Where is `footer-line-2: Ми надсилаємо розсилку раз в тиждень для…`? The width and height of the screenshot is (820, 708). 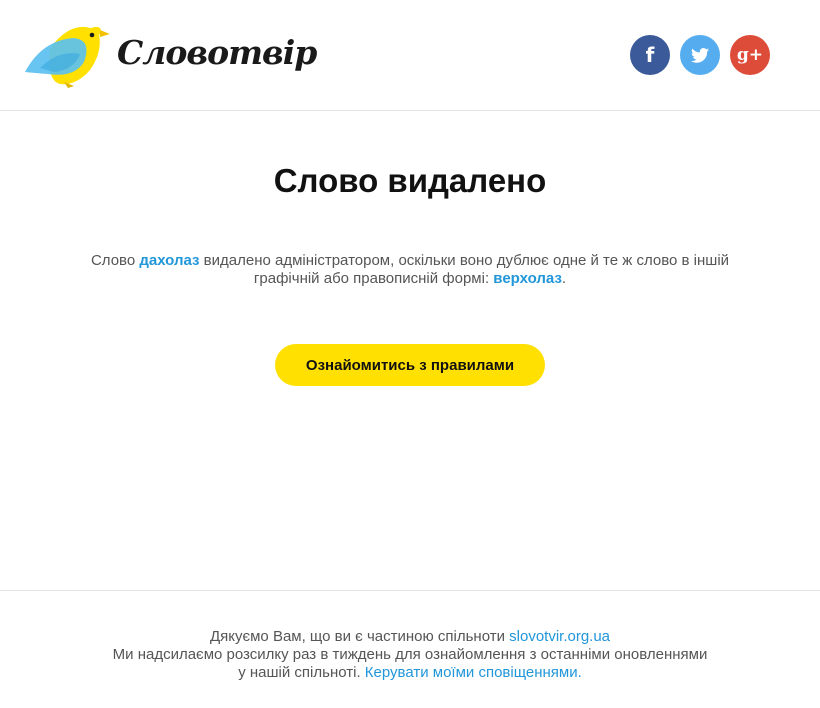
footer-line-2: Ми надсилаємо розсилку раз в тиждень для… is located at coordinates (410, 654).